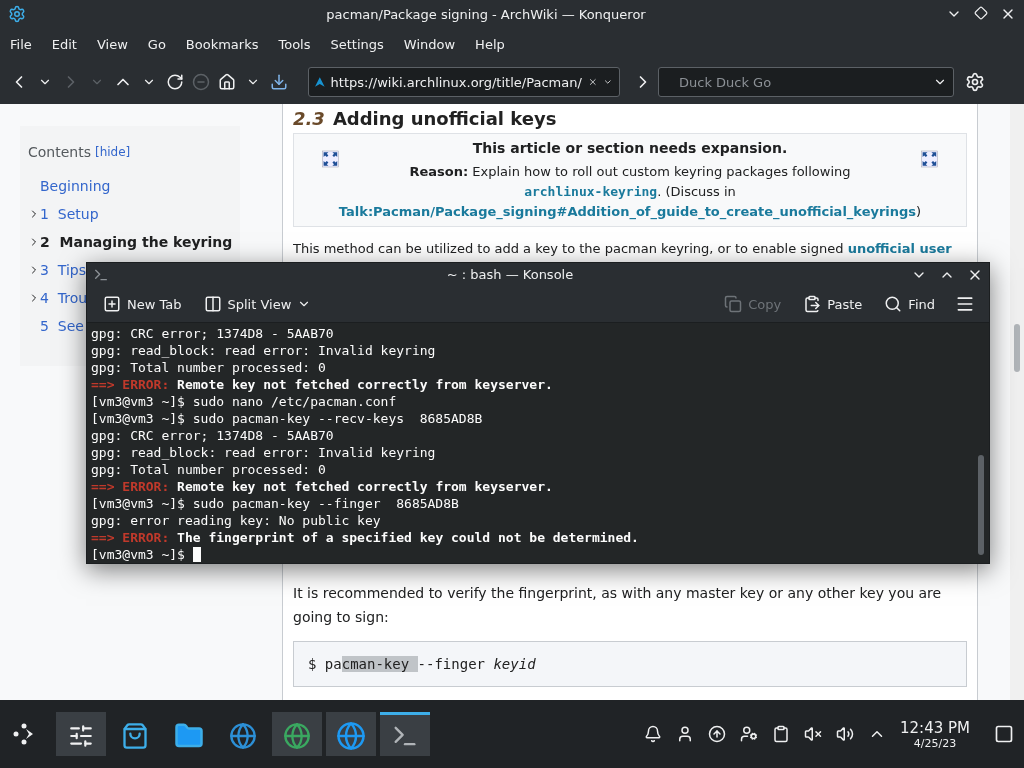 This screenshot has width=1024, height=768. What do you see at coordinates (1017, 402) in the screenshot?
I see `scrollbar` at bounding box center [1017, 402].